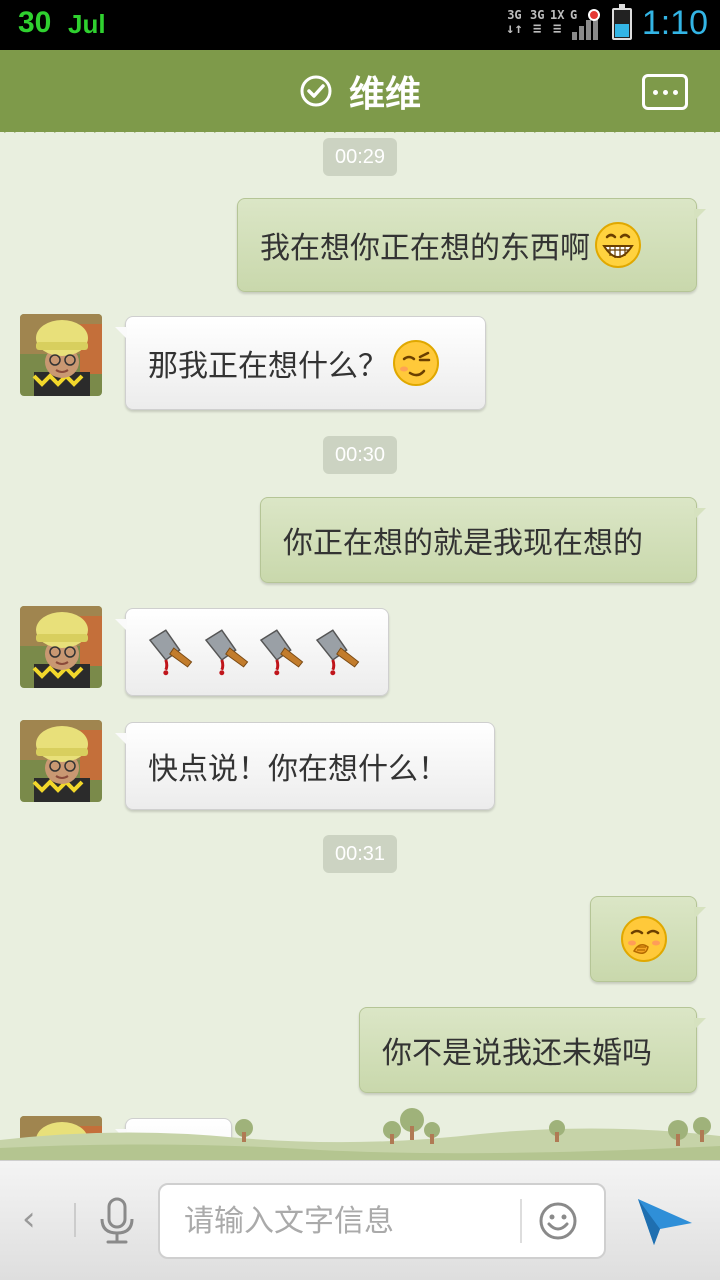 This screenshot has width=720, height=1280. Describe the element at coordinates (537, 22) in the screenshot. I see `network-3g-indicator-2: 3G ≡` at that location.